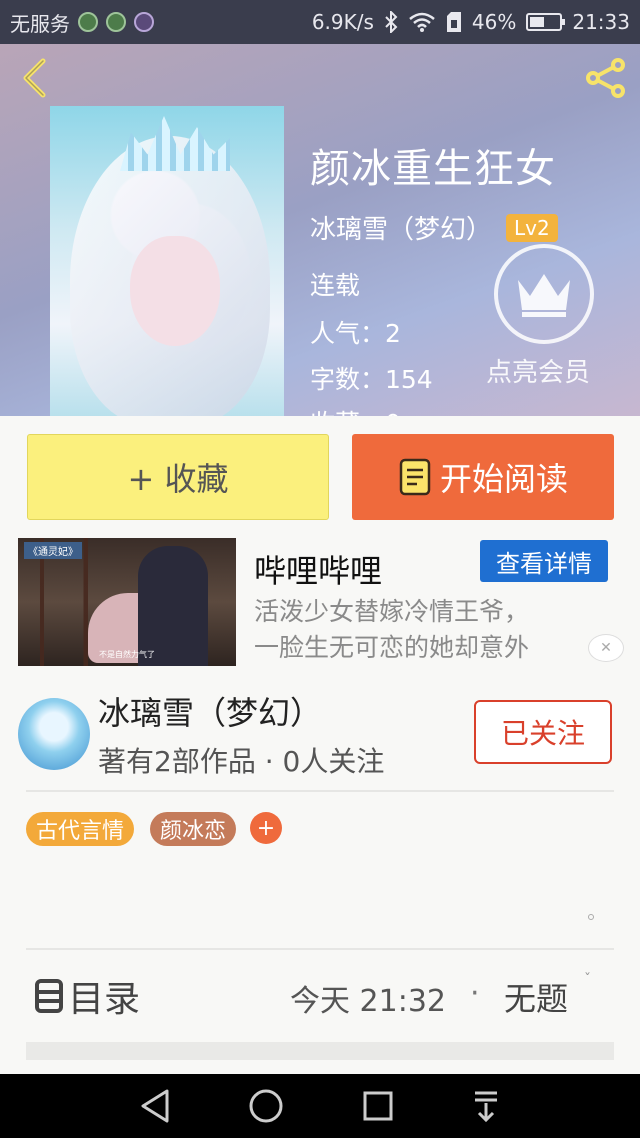 Image resolution: width=640 pixels, height=1138 pixels. I want to click on start-reading-button: 开始阅读, so click(483, 477).